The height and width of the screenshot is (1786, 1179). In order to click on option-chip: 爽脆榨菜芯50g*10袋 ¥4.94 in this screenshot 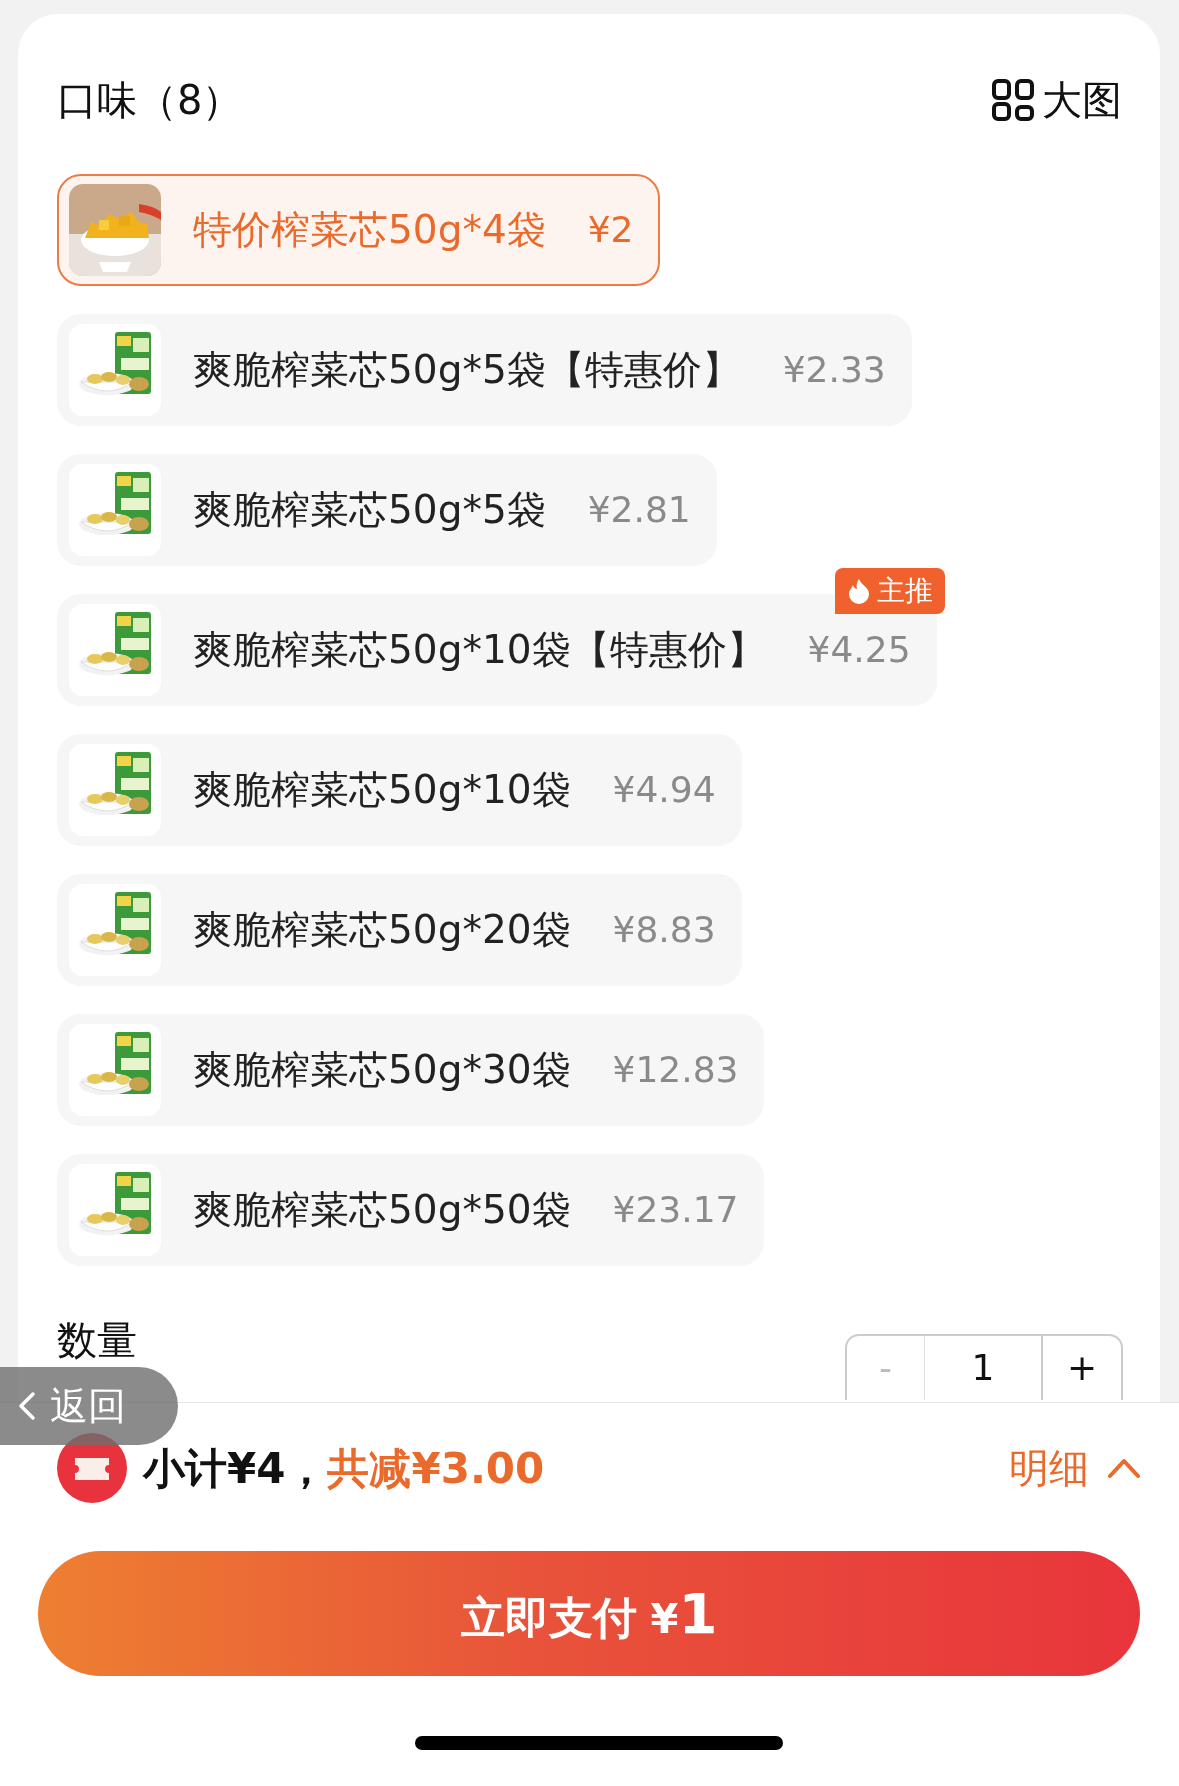, I will do `click(399, 790)`.